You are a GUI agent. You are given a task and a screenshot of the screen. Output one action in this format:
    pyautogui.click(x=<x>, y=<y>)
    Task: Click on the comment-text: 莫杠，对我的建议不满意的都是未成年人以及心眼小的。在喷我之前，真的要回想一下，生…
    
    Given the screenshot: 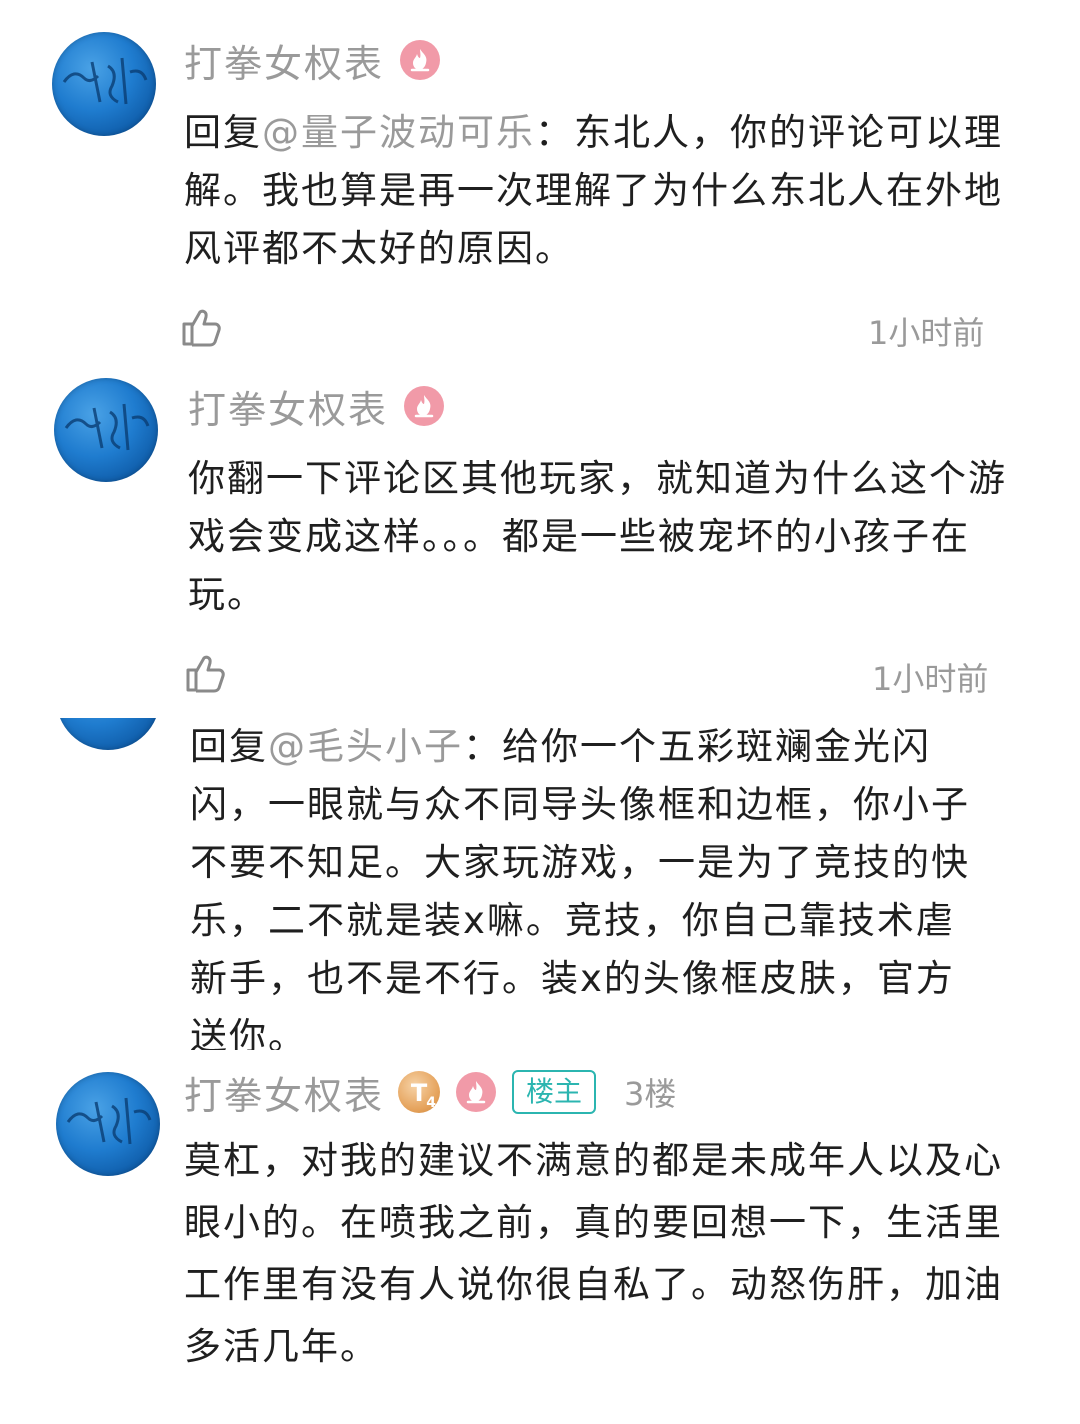 What is the action you would take?
    pyautogui.click(x=593, y=1253)
    